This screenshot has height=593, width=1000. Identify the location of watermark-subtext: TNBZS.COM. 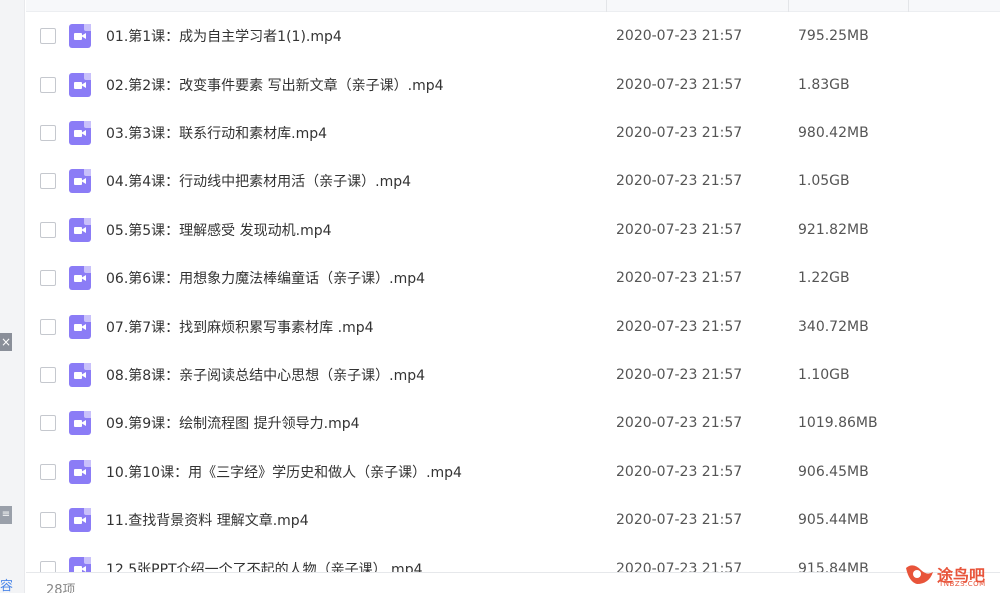
(962, 584).